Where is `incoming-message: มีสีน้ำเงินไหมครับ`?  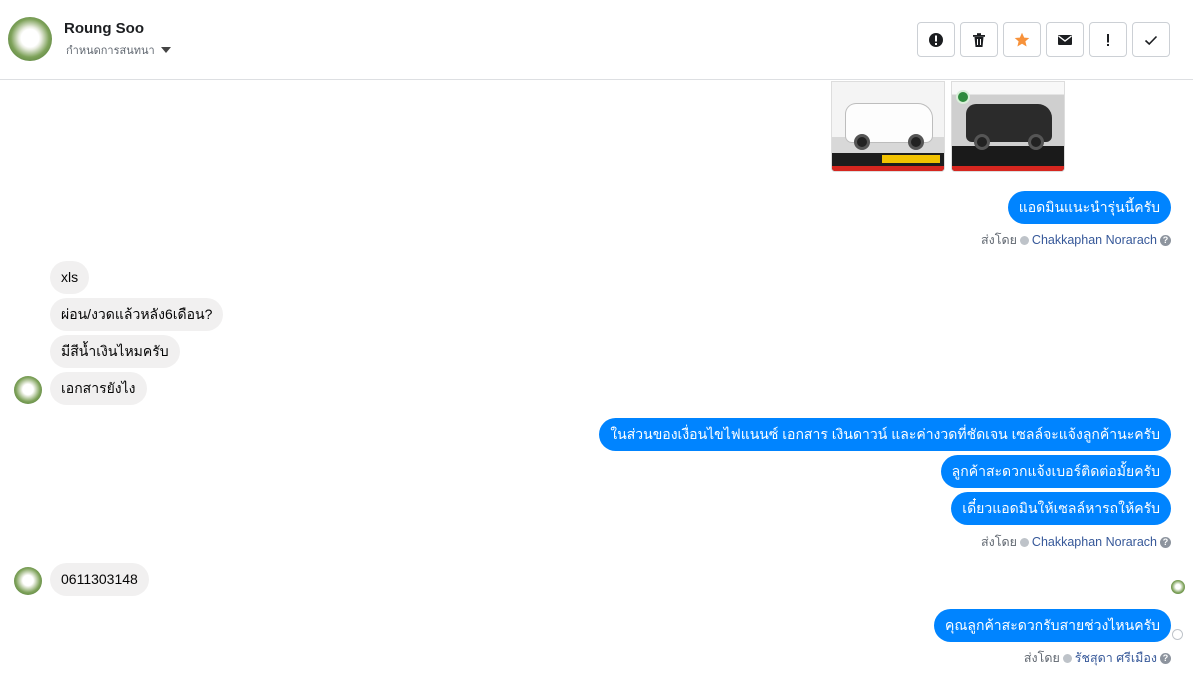 incoming-message: มีสีน้ำเงินไหมครับ is located at coordinates (115, 351).